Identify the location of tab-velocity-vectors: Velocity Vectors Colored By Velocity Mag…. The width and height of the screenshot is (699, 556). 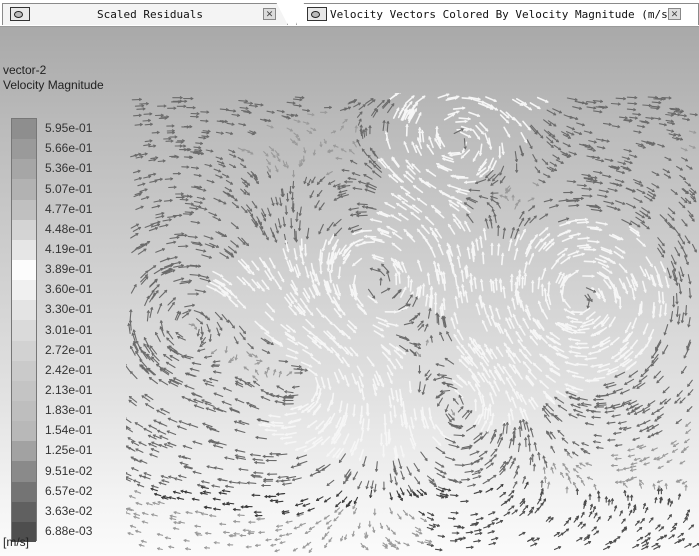
(497, 14).